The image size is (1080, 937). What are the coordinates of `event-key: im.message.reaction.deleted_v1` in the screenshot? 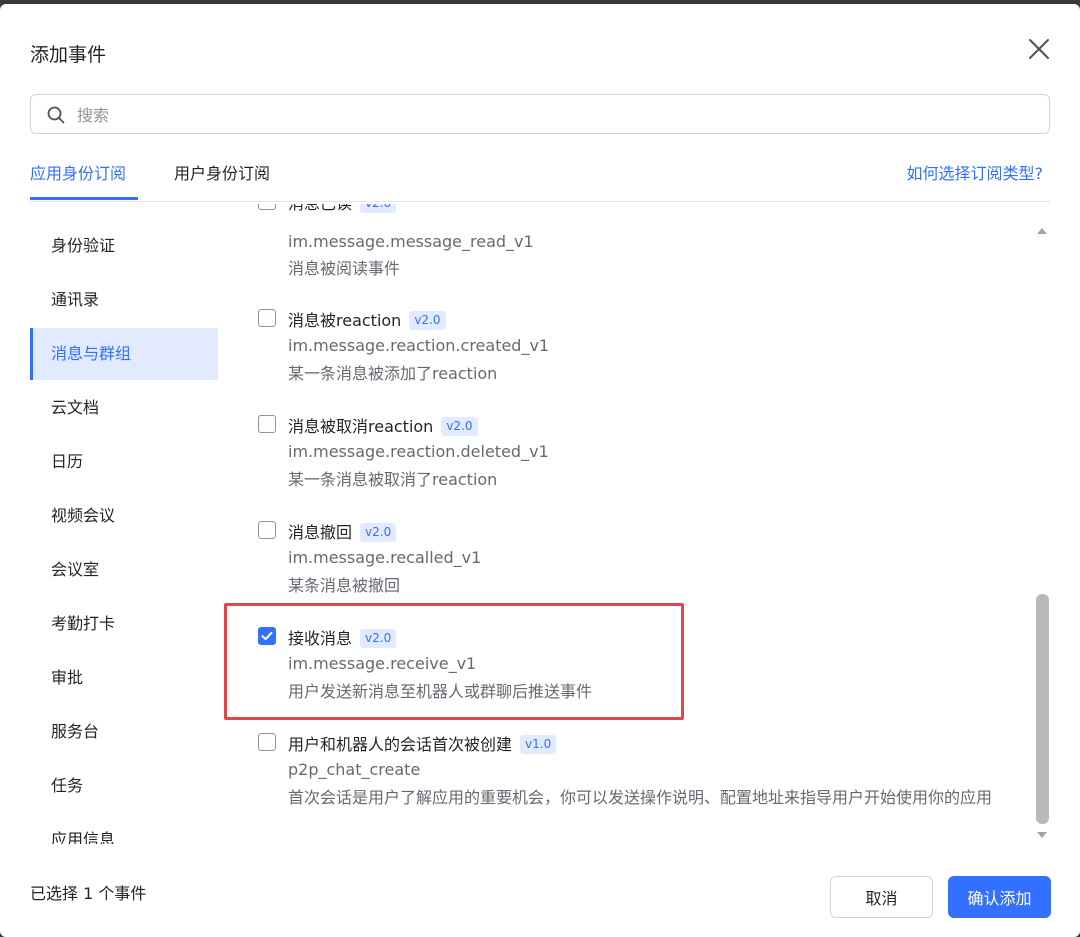 It's located at (418, 451).